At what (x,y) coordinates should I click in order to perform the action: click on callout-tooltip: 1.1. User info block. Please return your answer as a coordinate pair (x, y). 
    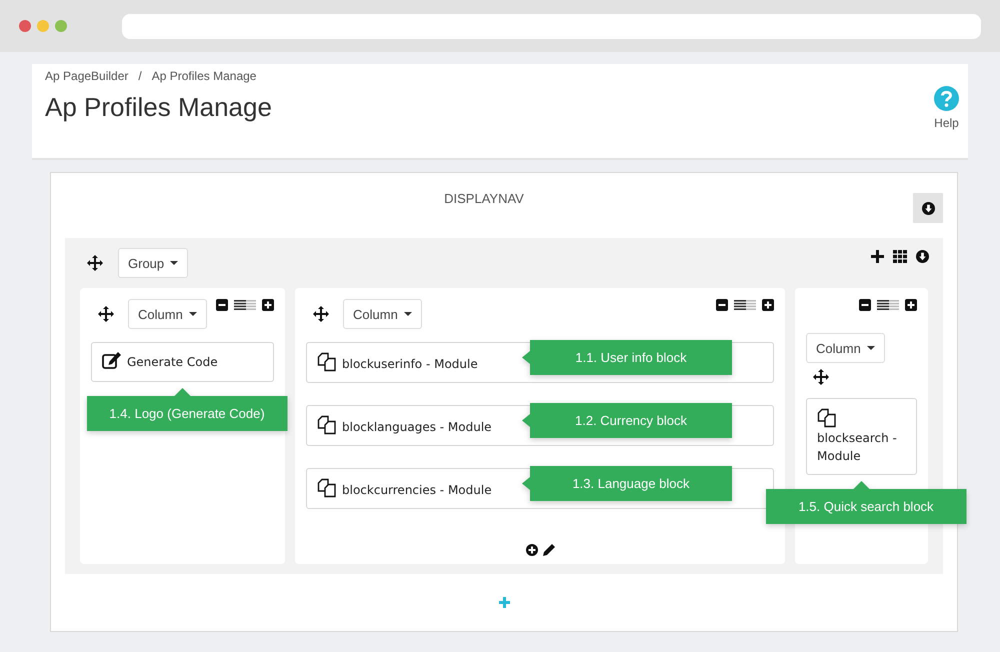
    Looking at the image, I should click on (627, 357).